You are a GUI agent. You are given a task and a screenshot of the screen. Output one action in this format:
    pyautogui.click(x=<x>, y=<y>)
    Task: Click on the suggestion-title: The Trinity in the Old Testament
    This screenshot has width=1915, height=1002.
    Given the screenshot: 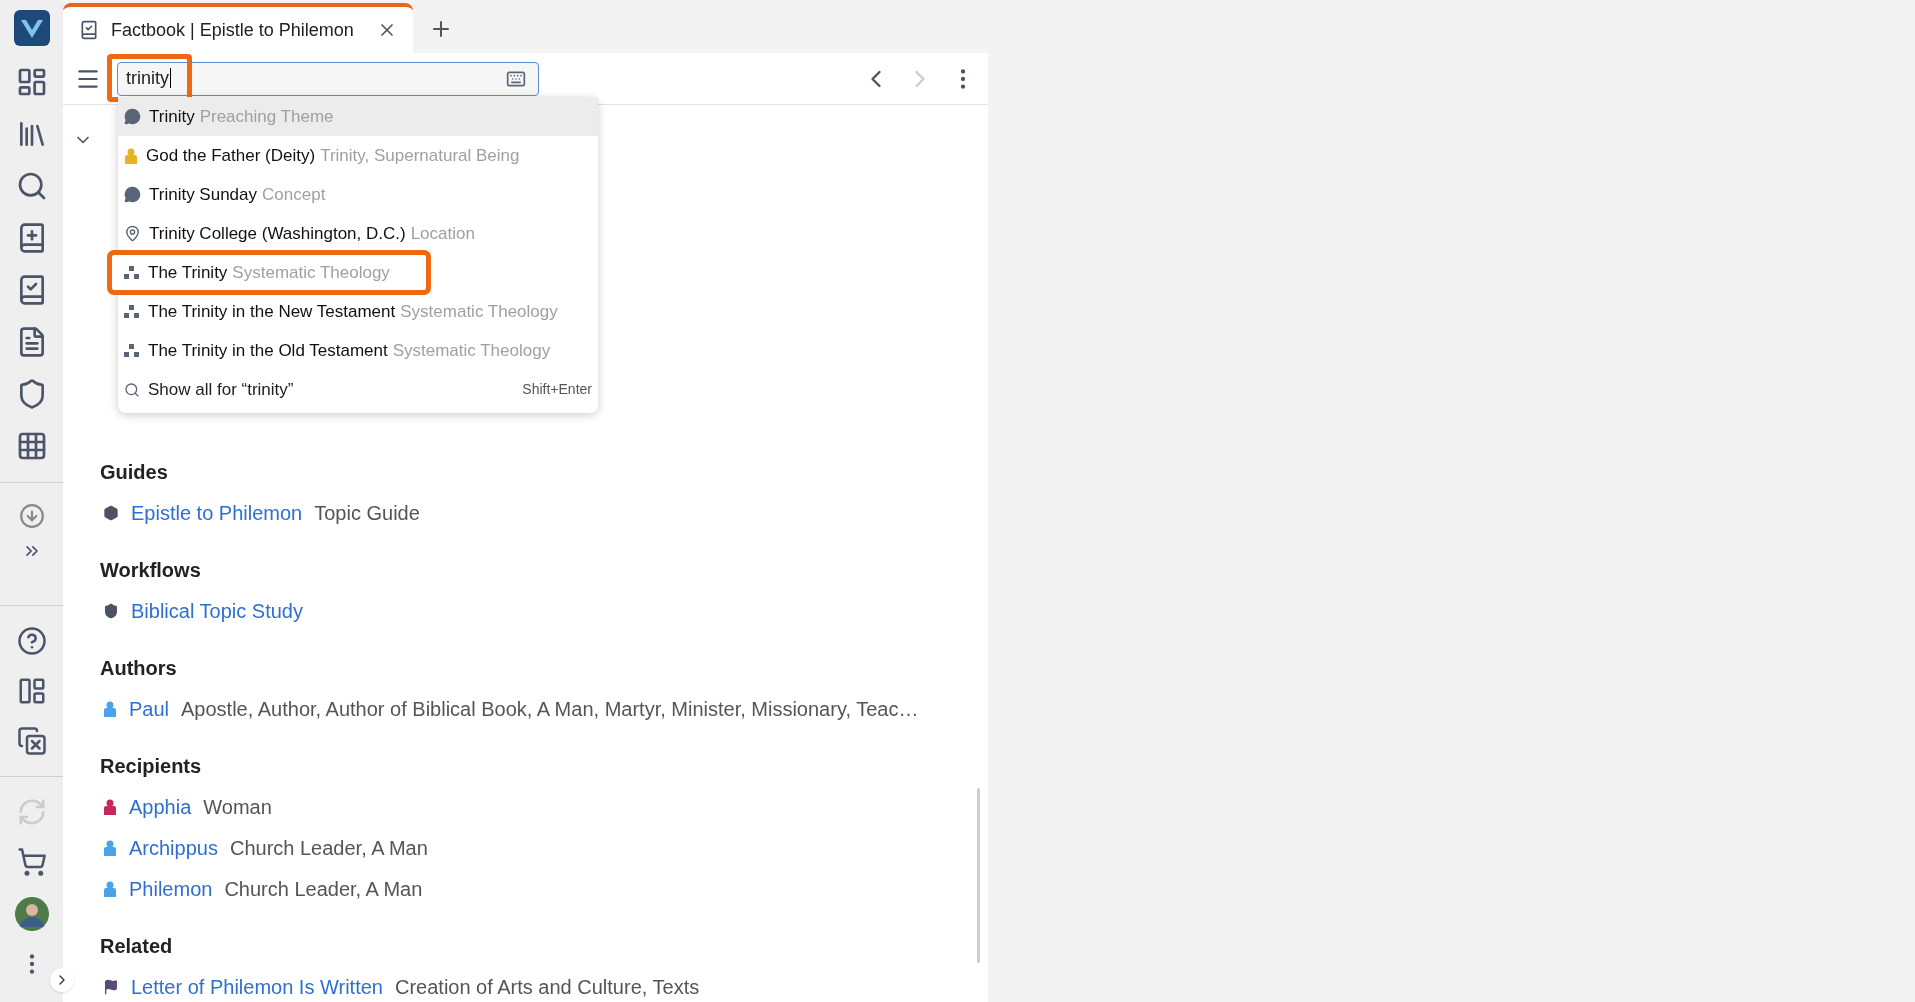 What is the action you would take?
    pyautogui.click(x=268, y=350)
    